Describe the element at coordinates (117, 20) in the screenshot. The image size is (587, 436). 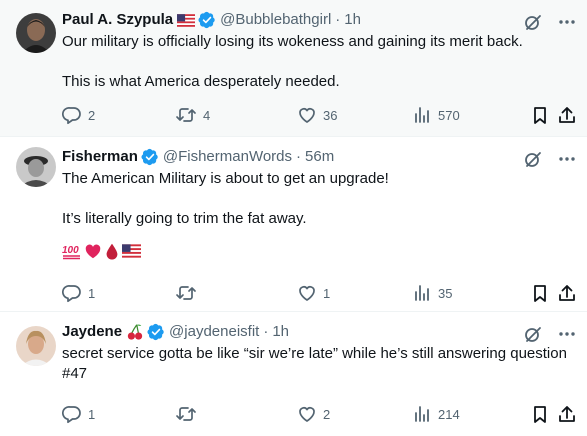
I see `author-name: Paul A. Szypula` at that location.